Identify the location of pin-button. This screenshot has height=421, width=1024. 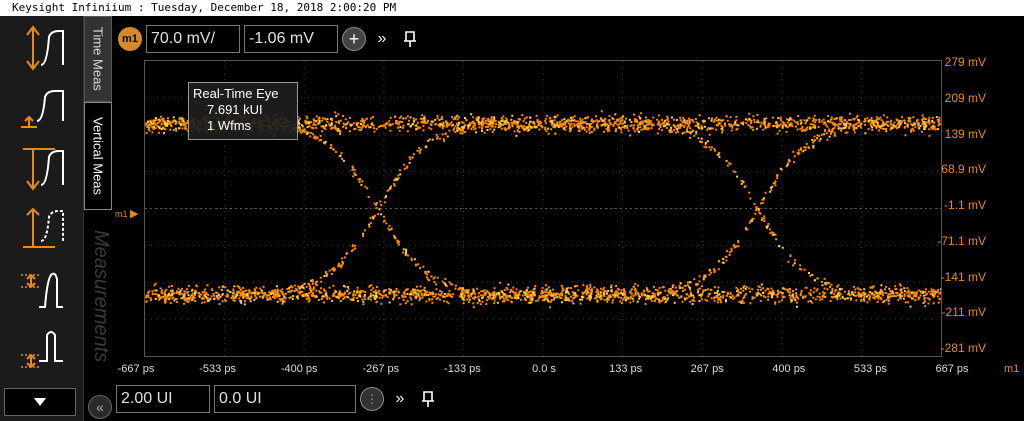
(410, 39).